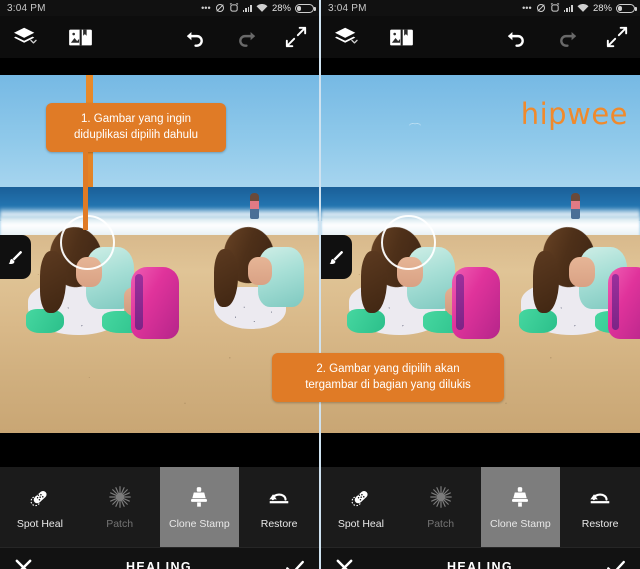 The width and height of the screenshot is (640, 569). Describe the element at coordinates (159, 558) in the screenshot. I see `action-bar-before: HEALING` at that location.